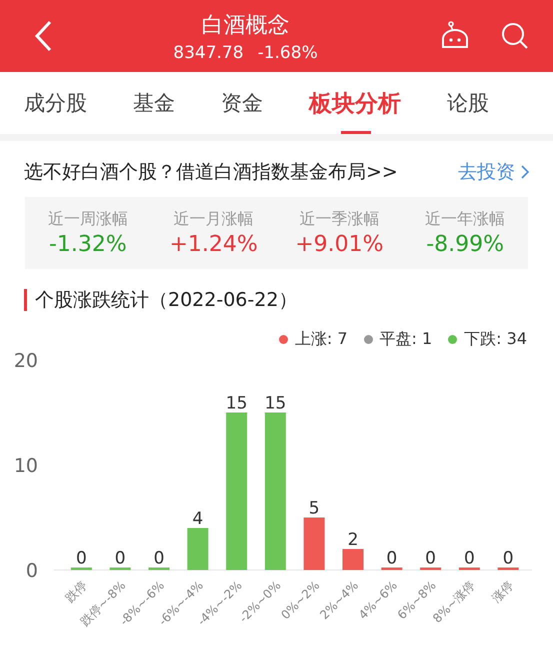 This screenshot has width=553, height=658. Describe the element at coordinates (525, 172) in the screenshot. I see `chevron-icon` at that location.